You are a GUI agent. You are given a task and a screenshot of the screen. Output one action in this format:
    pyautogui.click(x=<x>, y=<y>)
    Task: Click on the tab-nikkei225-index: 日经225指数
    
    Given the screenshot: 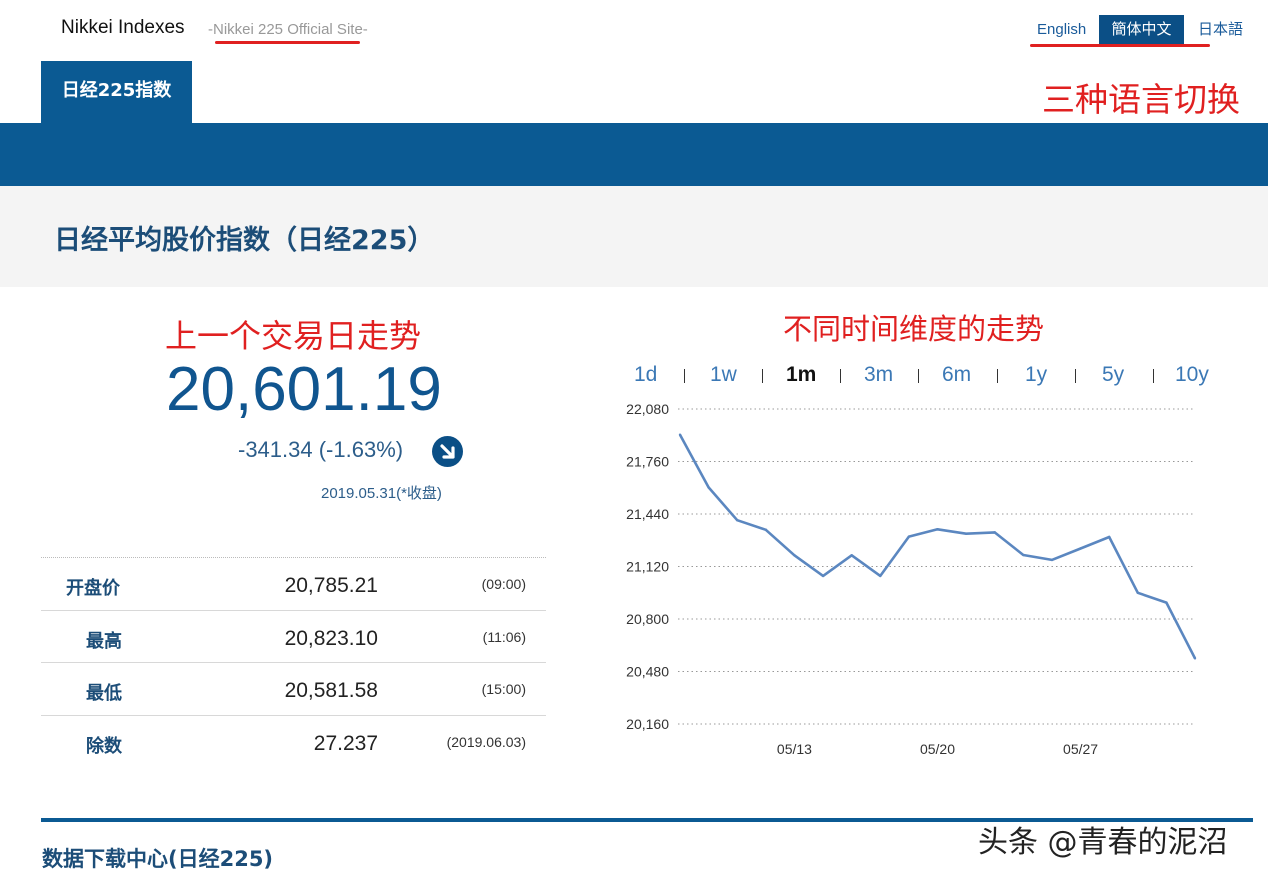 What is the action you would take?
    pyautogui.click(x=116, y=92)
    